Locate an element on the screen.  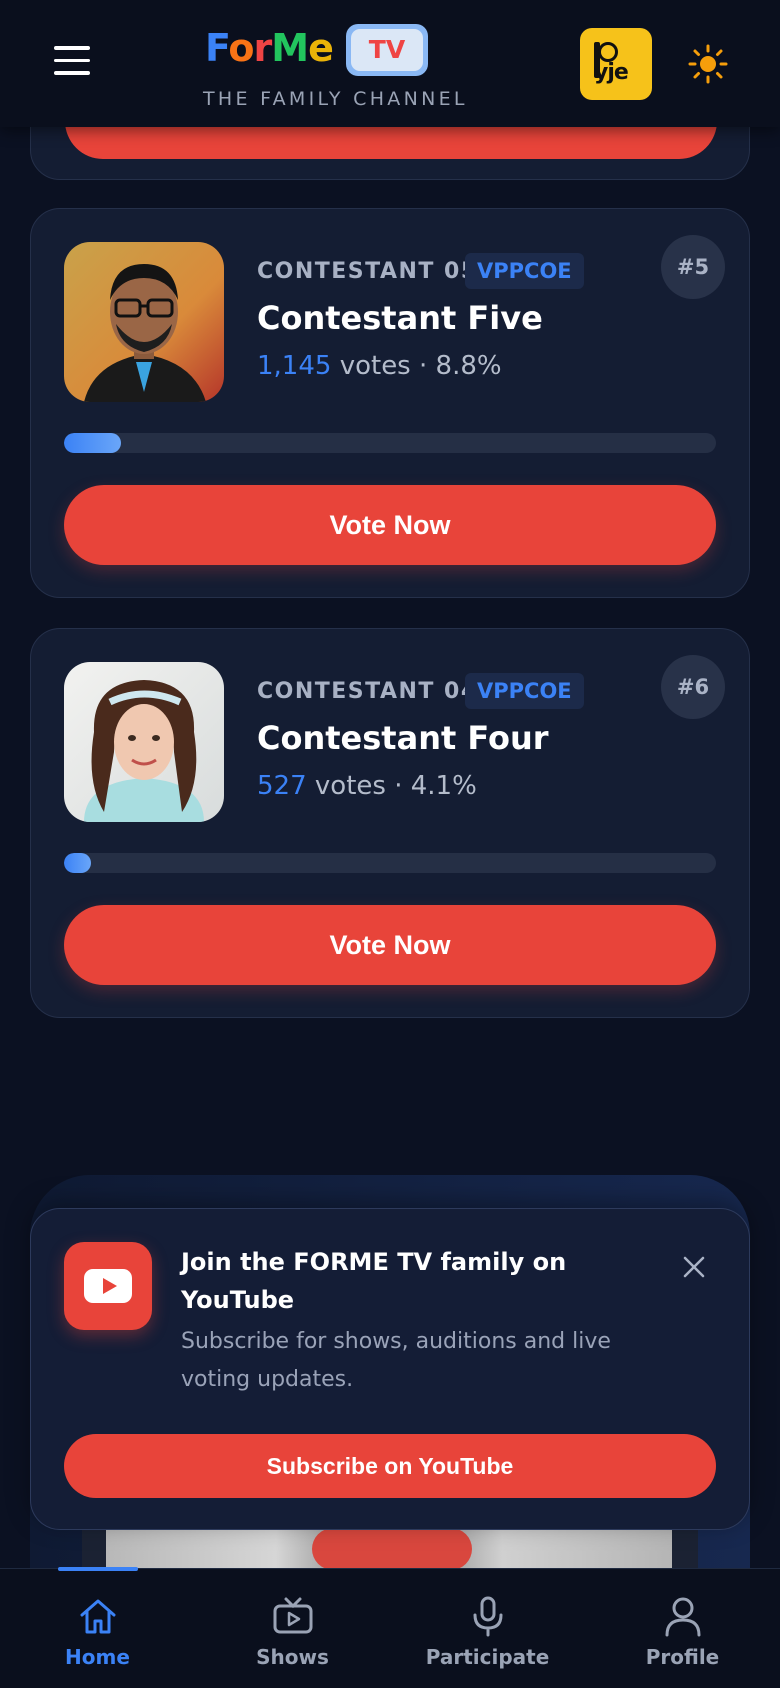
forme-tv-logo: ForMe TV THE FAMILY CHANNEL is located at coordinates (349, 67).